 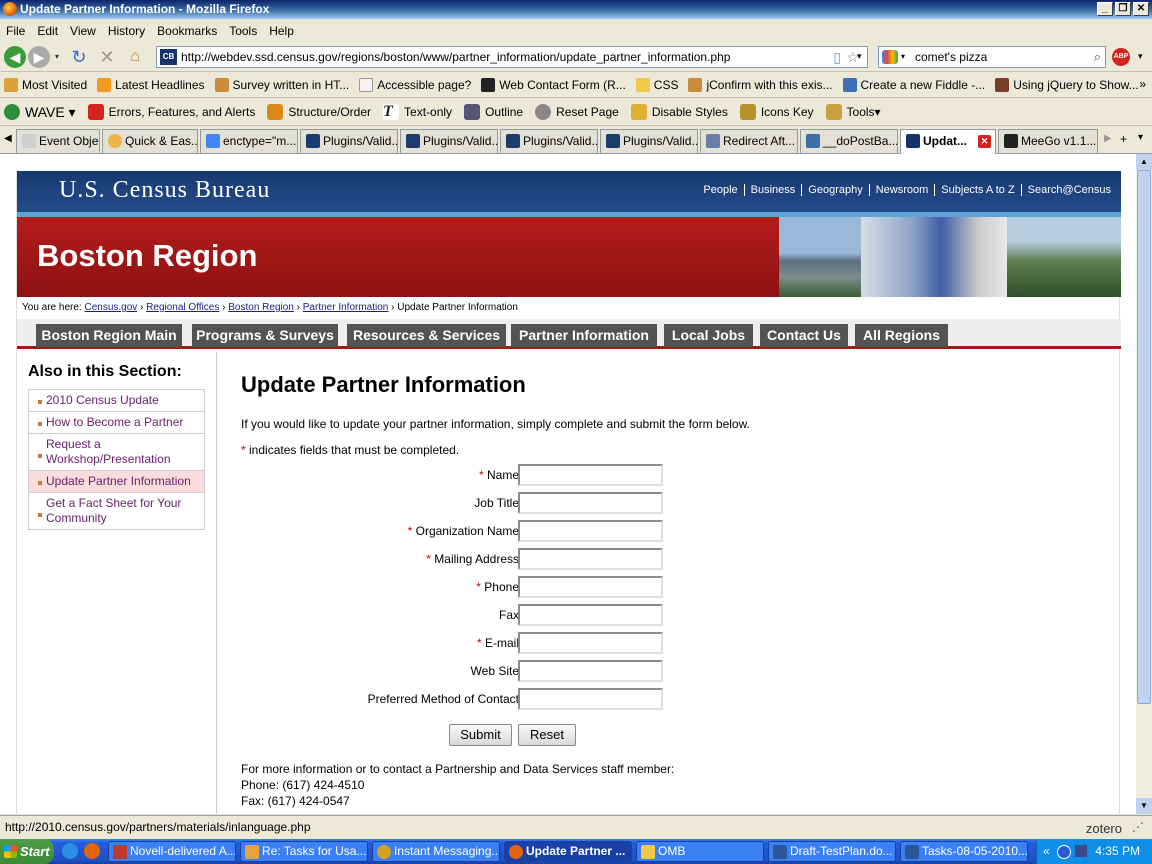 What do you see at coordinates (1141, 9) in the screenshot?
I see `close-button: ✕` at bounding box center [1141, 9].